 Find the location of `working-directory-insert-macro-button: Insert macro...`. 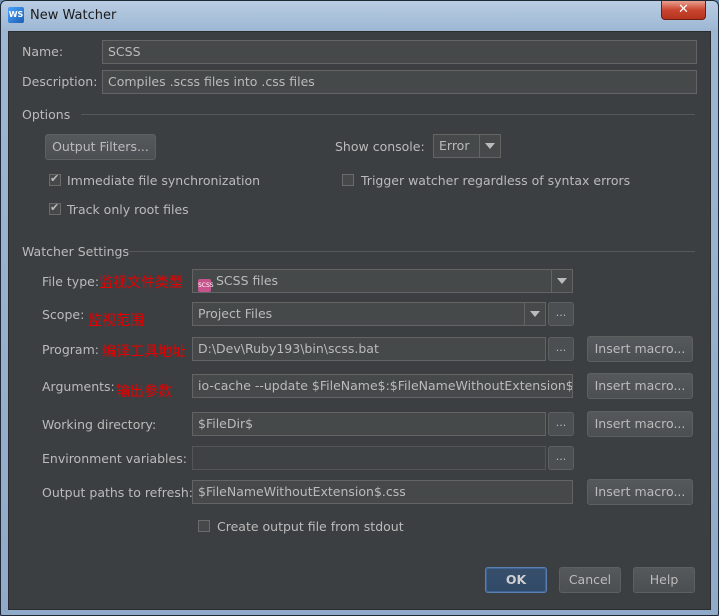

working-directory-insert-macro-button: Insert macro... is located at coordinates (640, 424).